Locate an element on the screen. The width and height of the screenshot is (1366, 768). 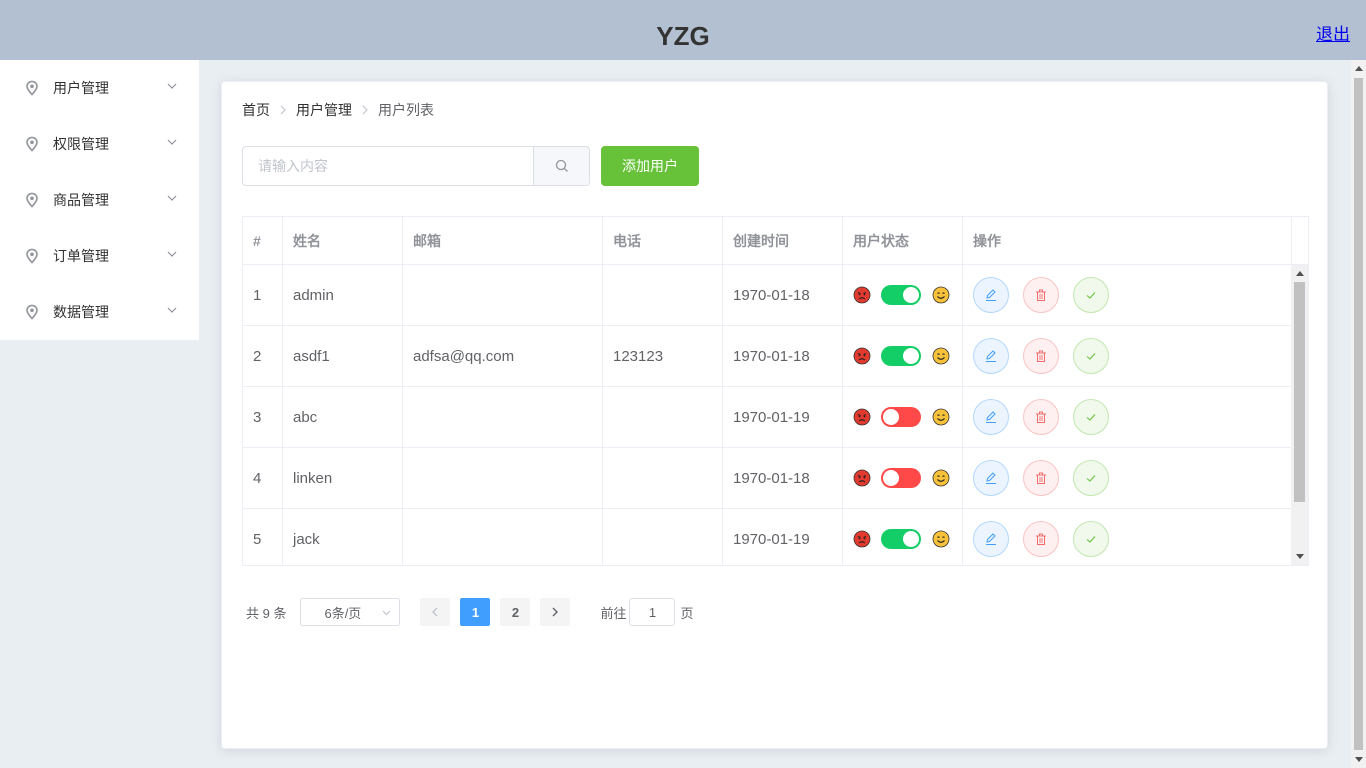
pagination: 共 9 条 6条/页 1 2 前往 页 is located at coordinates (470, 612).